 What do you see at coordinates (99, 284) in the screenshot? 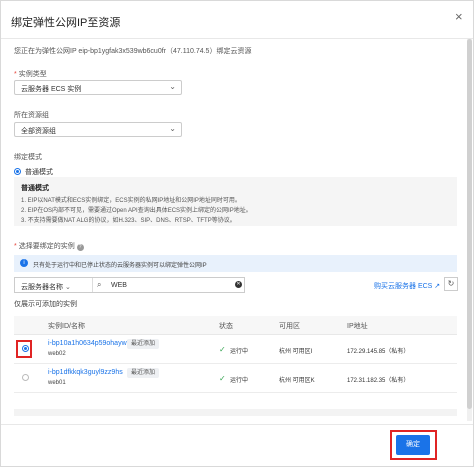
I see `search-icon: ⌕` at bounding box center [99, 284].